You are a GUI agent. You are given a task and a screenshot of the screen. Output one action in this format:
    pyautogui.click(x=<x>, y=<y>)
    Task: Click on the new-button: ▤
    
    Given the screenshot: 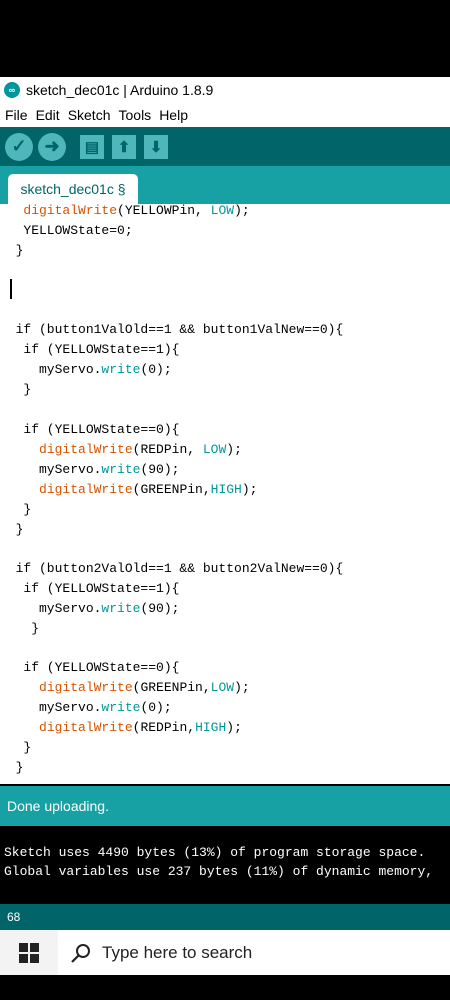 What is the action you would take?
    pyautogui.click(x=92, y=146)
    